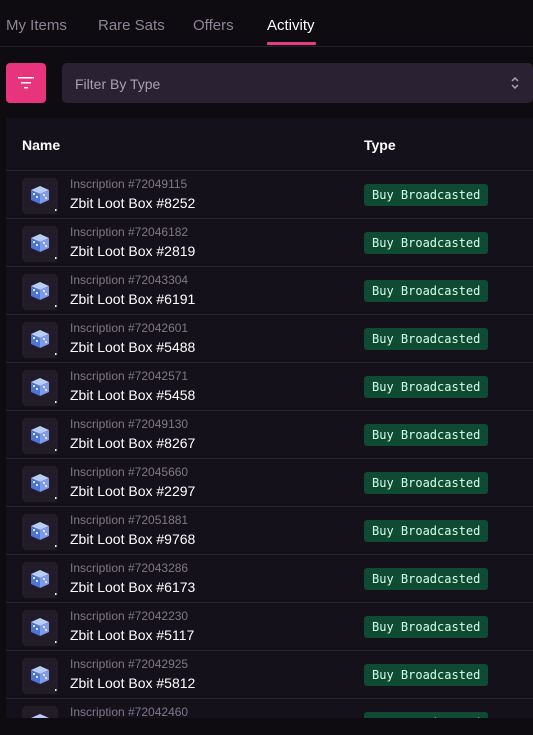  What do you see at coordinates (297, 83) in the screenshot?
I see `filter-by-type-select: Filter By Type` at bounding box center [297, 83].